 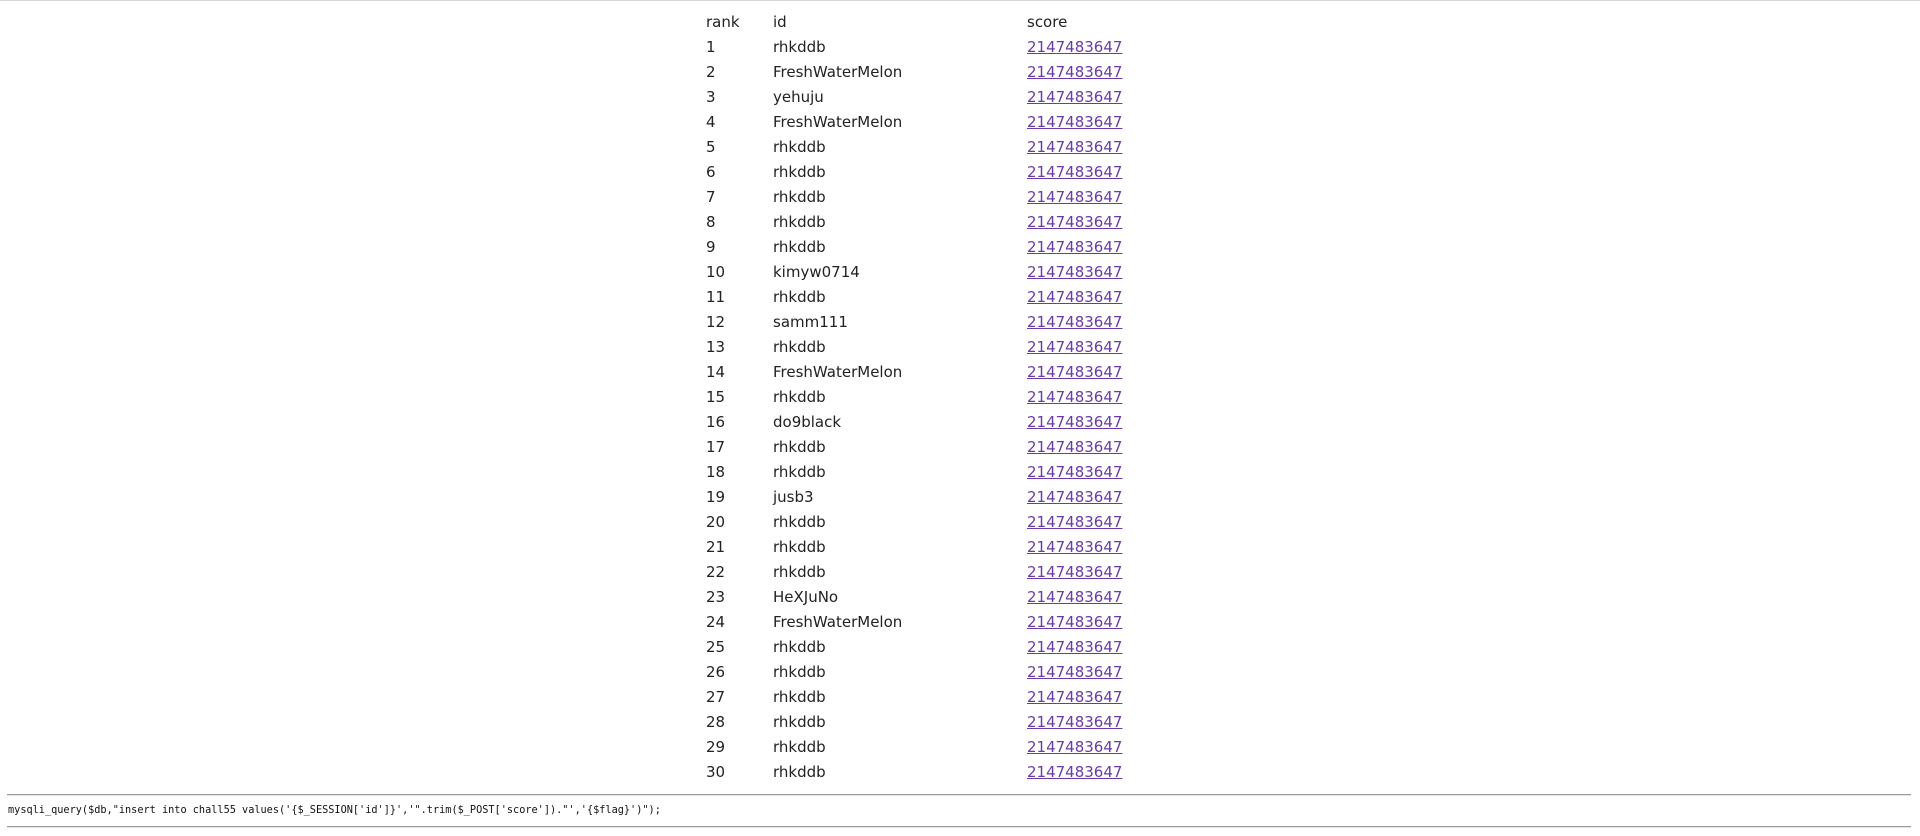 What do you see at coordinates (926, 272) in the screenshot?
I see `table-row: 10 kimyw0714 2147483647` at bounding box center [926, 272].